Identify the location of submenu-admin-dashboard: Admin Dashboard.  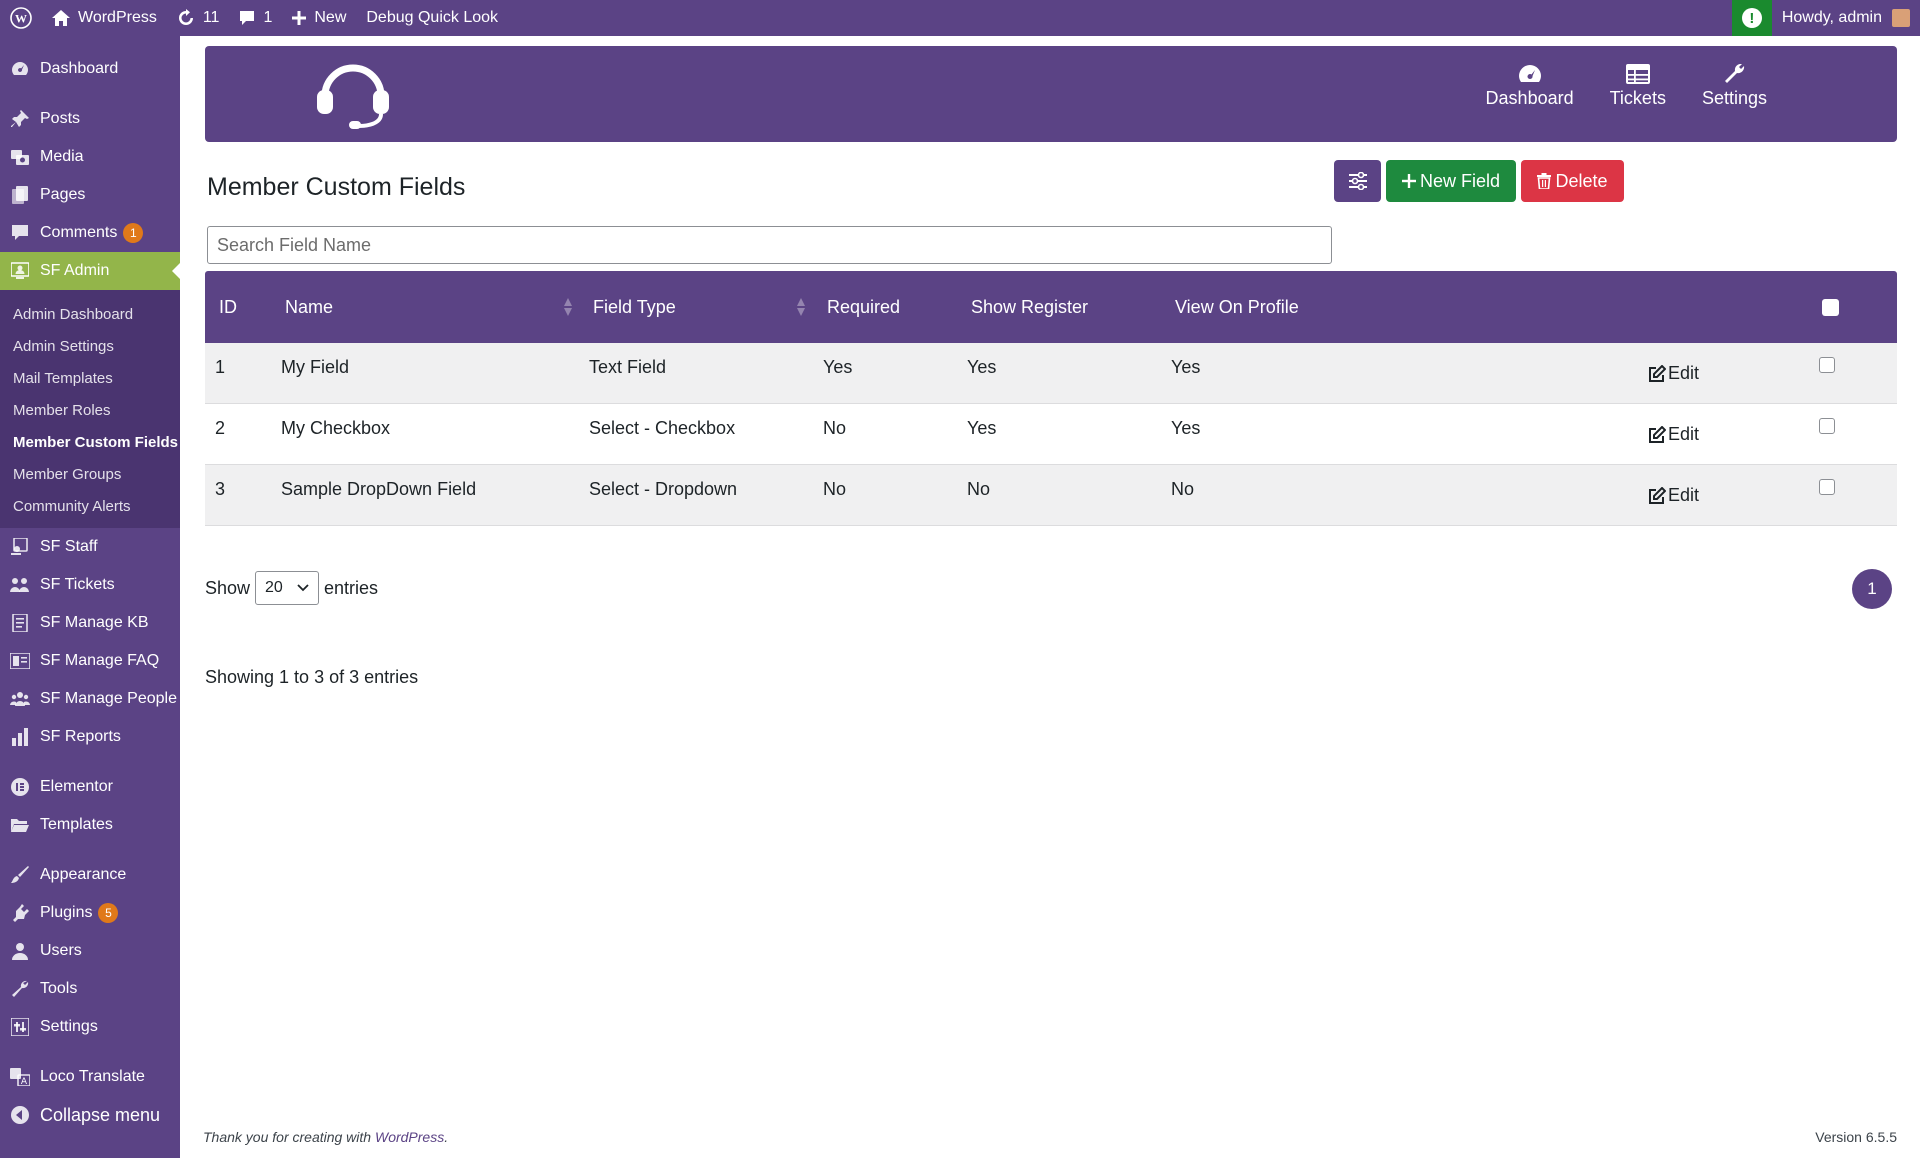
(90, 314).